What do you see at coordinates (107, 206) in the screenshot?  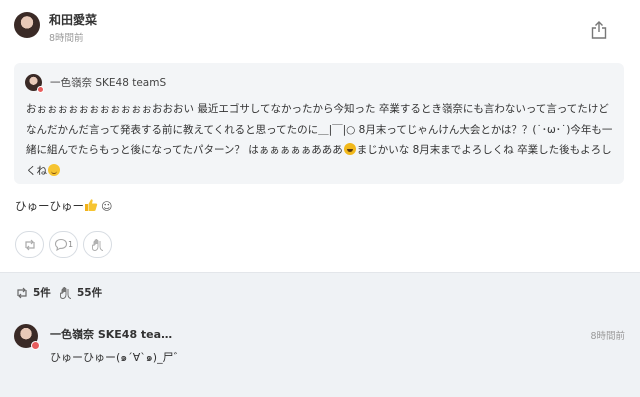 I see `post-body-suffix: ☺` at bounding box center [107, 206].